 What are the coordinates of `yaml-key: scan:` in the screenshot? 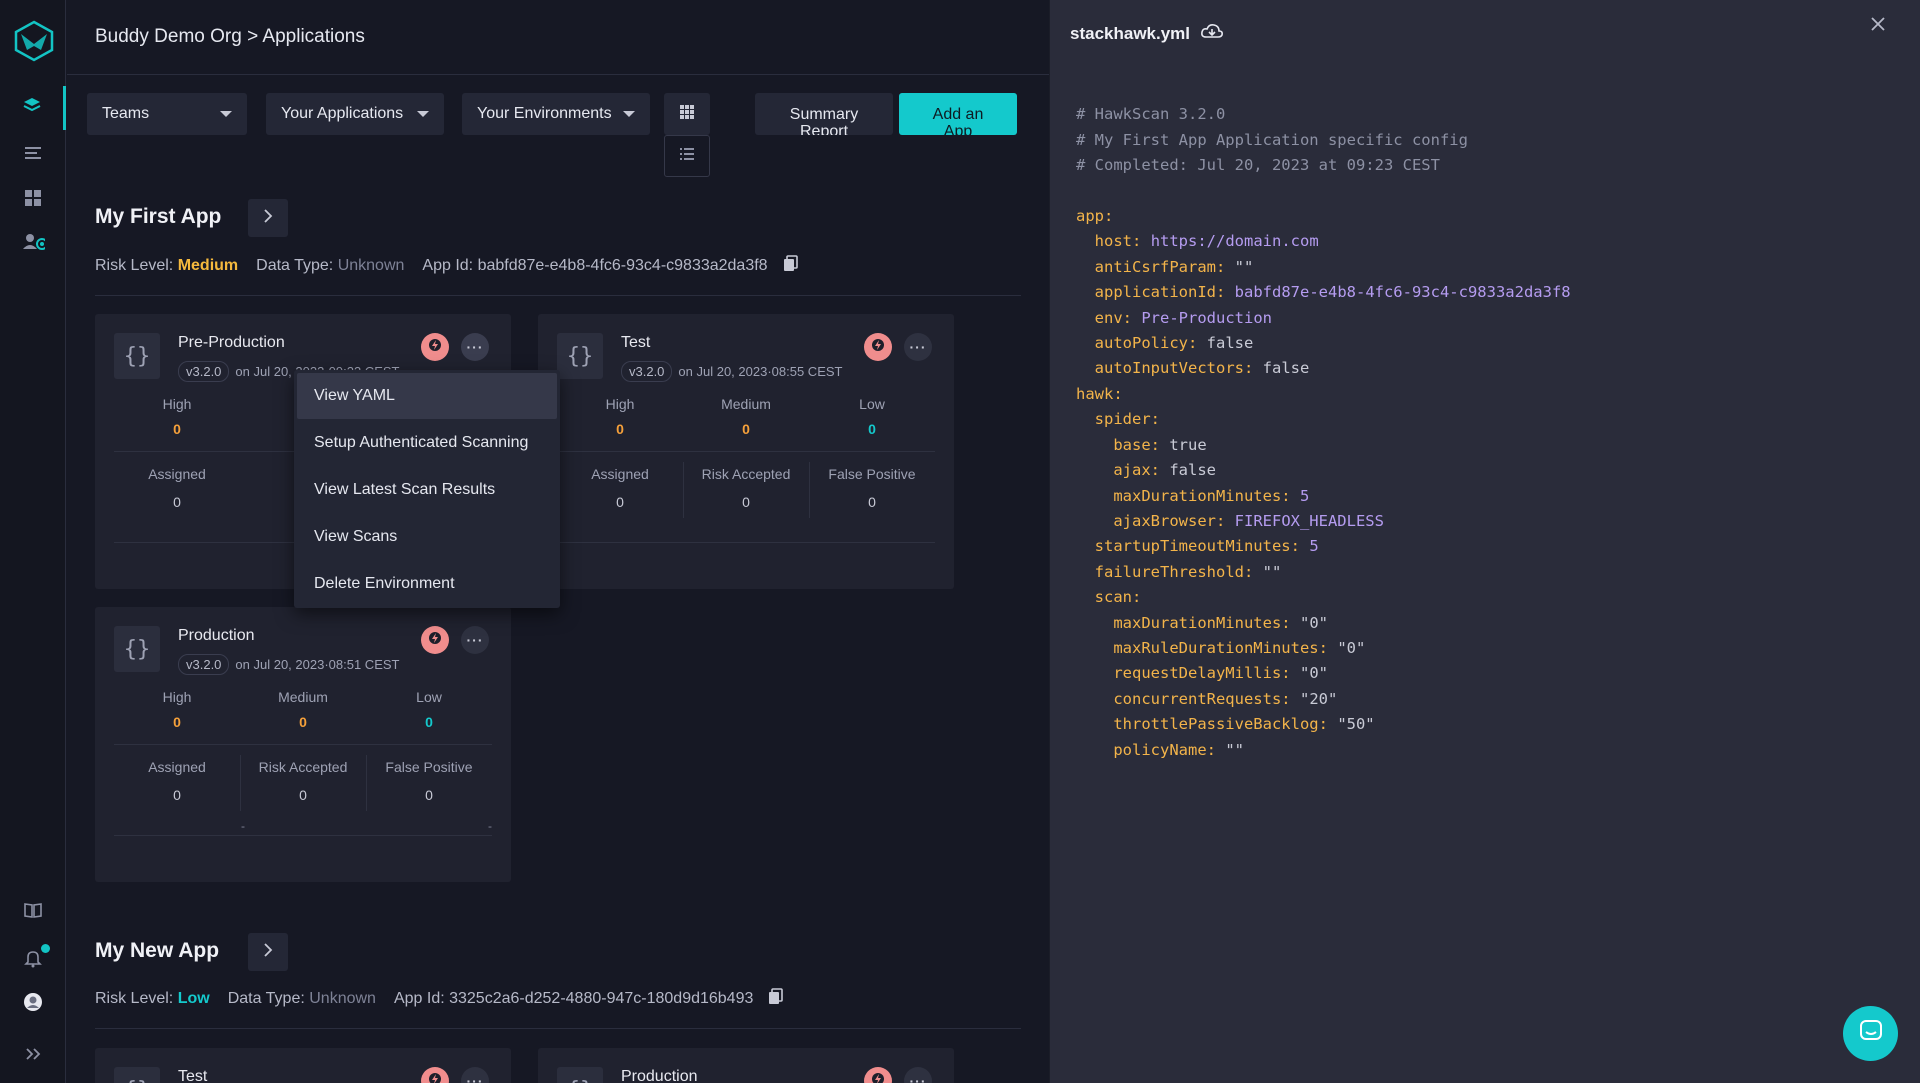 It's located at (1118, 597).